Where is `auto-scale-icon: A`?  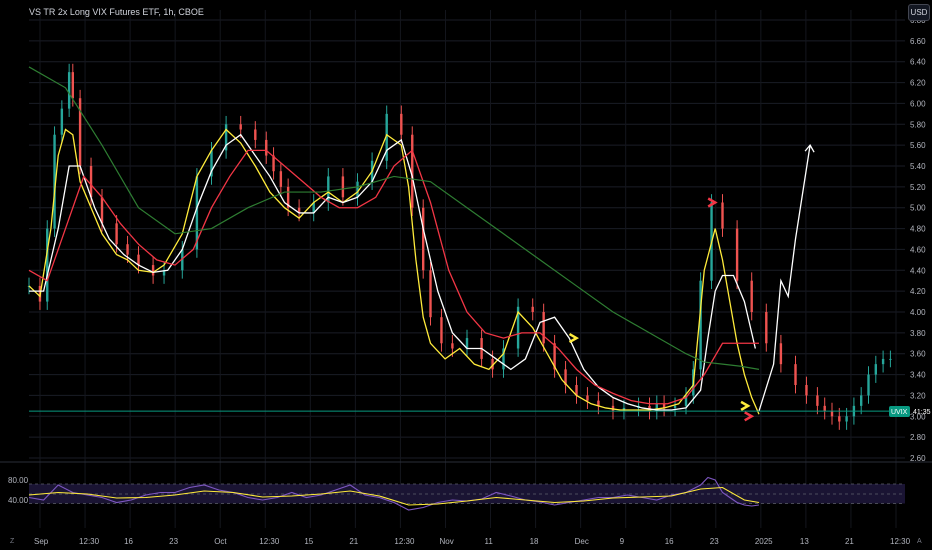 auto-scale-icon: A is located at coordinates (919, 541).